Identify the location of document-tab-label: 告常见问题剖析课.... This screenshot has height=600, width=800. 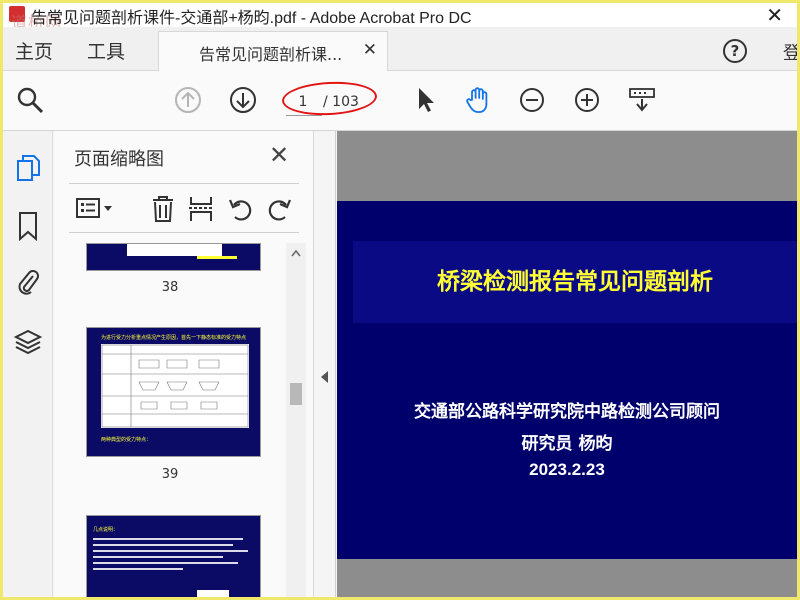
(271, 54).